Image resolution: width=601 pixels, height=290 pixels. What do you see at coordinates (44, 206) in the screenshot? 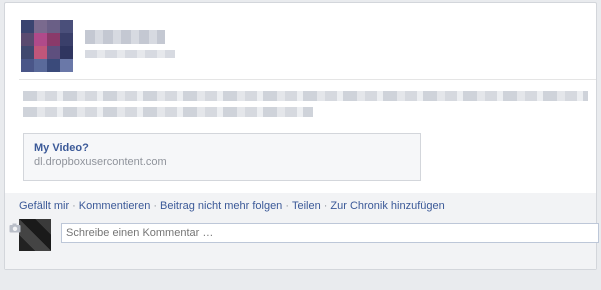
I see `like-link: Gefällt mir` at bounding box center [44, 206].